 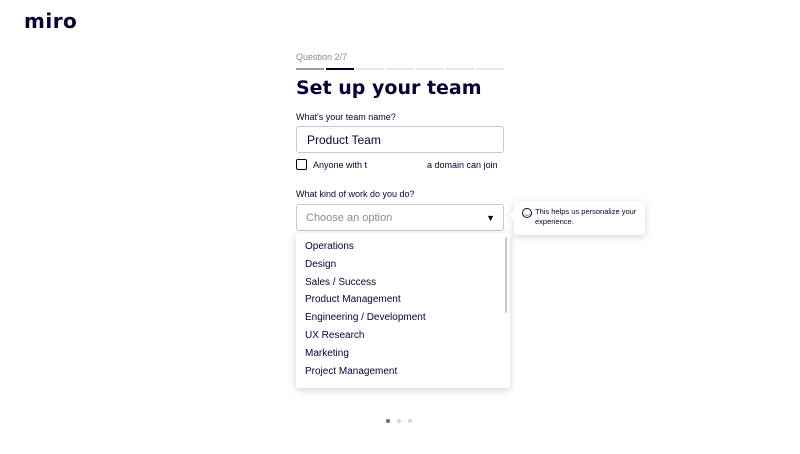 I want to click on select-placeholder: Choose an option, so click(x=349, y=217).